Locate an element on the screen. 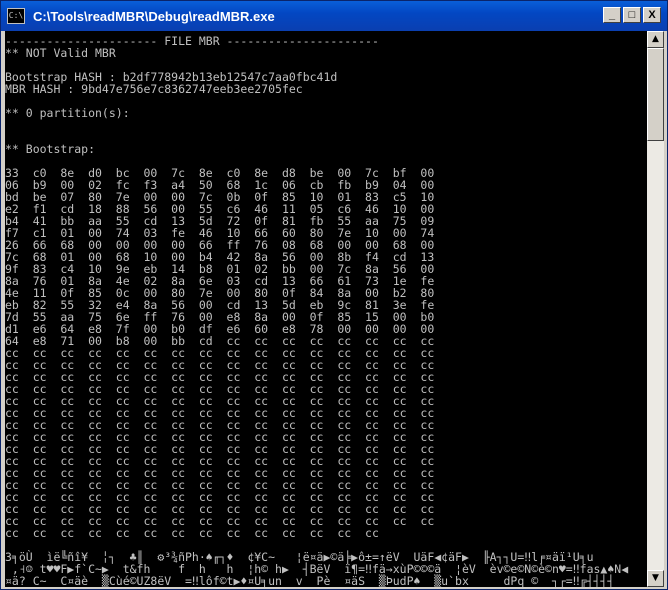 The width and height of the screenshot is (668, 590). scroll-thumb is located at coordinates (655, 94).